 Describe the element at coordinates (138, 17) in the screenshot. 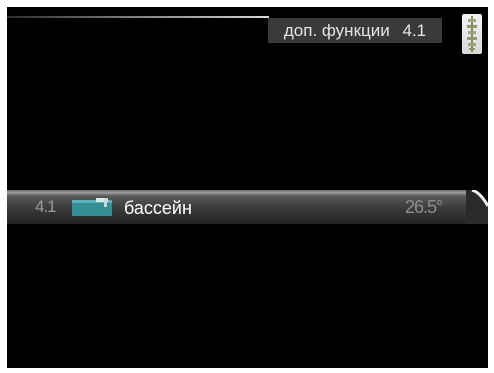

I see `header-divider` at that location.